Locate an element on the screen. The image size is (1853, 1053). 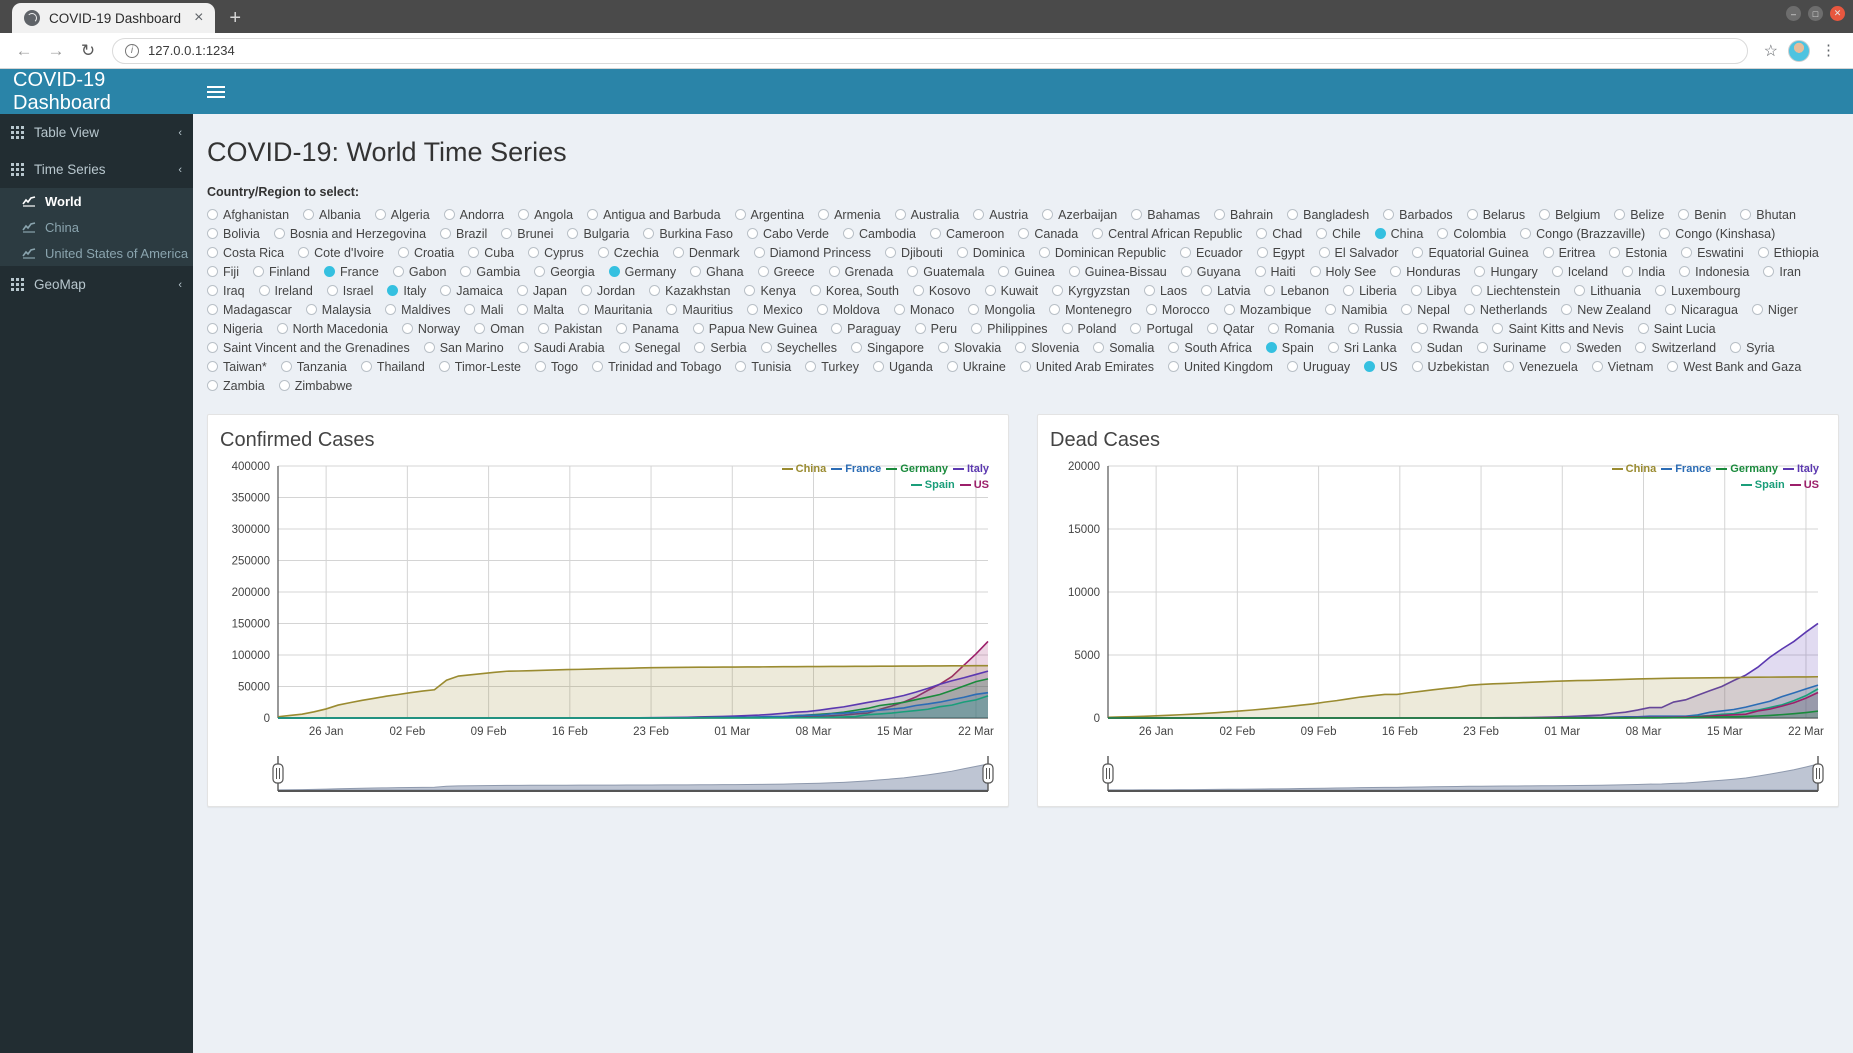
country-option: Mauritius is located at coordinates (699, 309).